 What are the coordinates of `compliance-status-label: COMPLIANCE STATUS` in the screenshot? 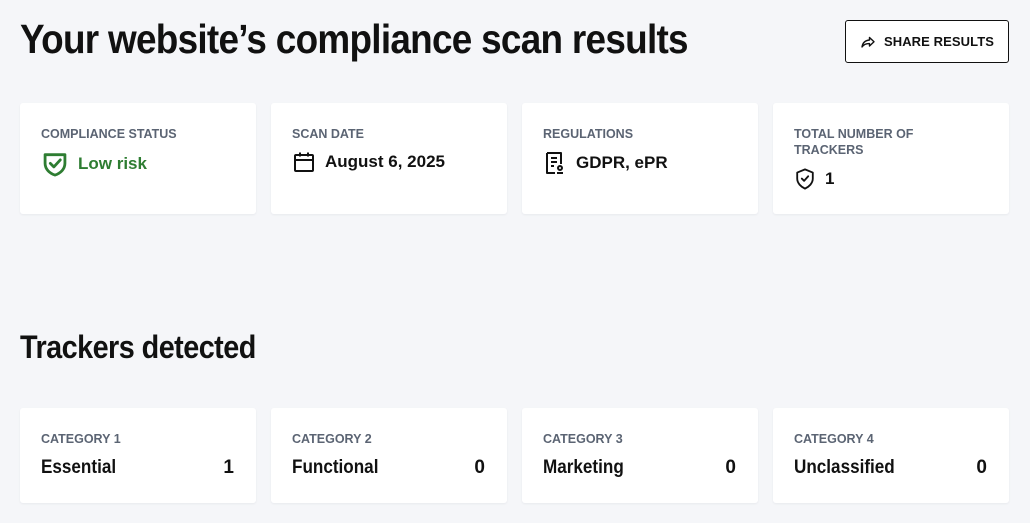 It's located at (109, 134).